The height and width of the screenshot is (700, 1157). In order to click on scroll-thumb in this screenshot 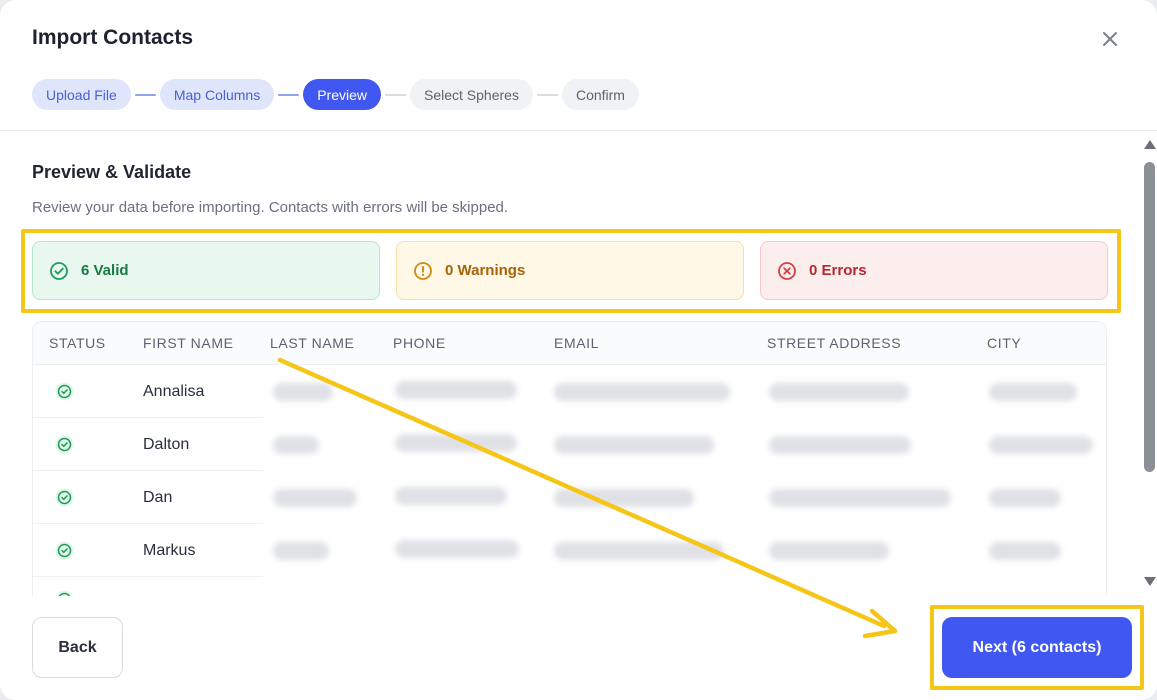, I will do `click(1149, 317)`.